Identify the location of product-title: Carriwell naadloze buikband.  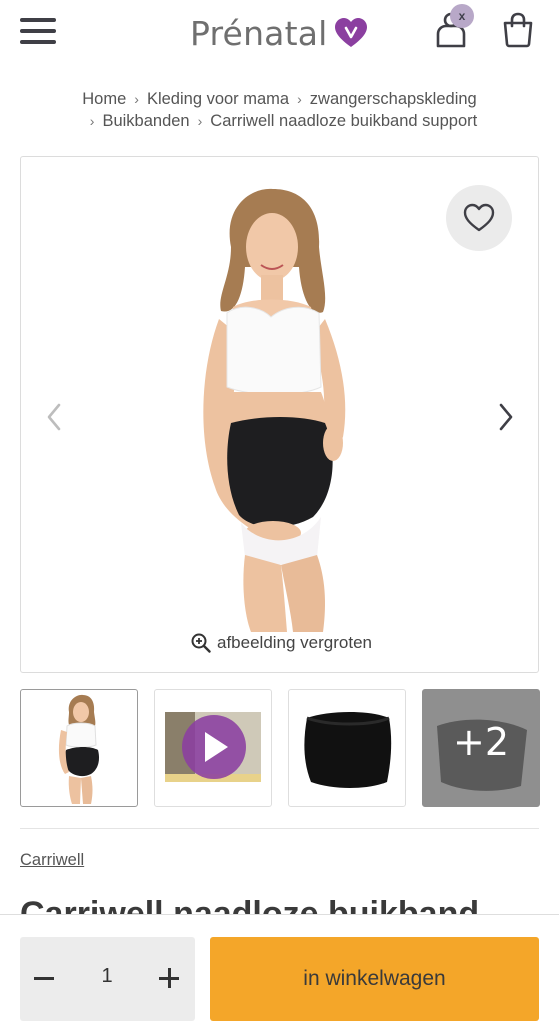
(250, 904).